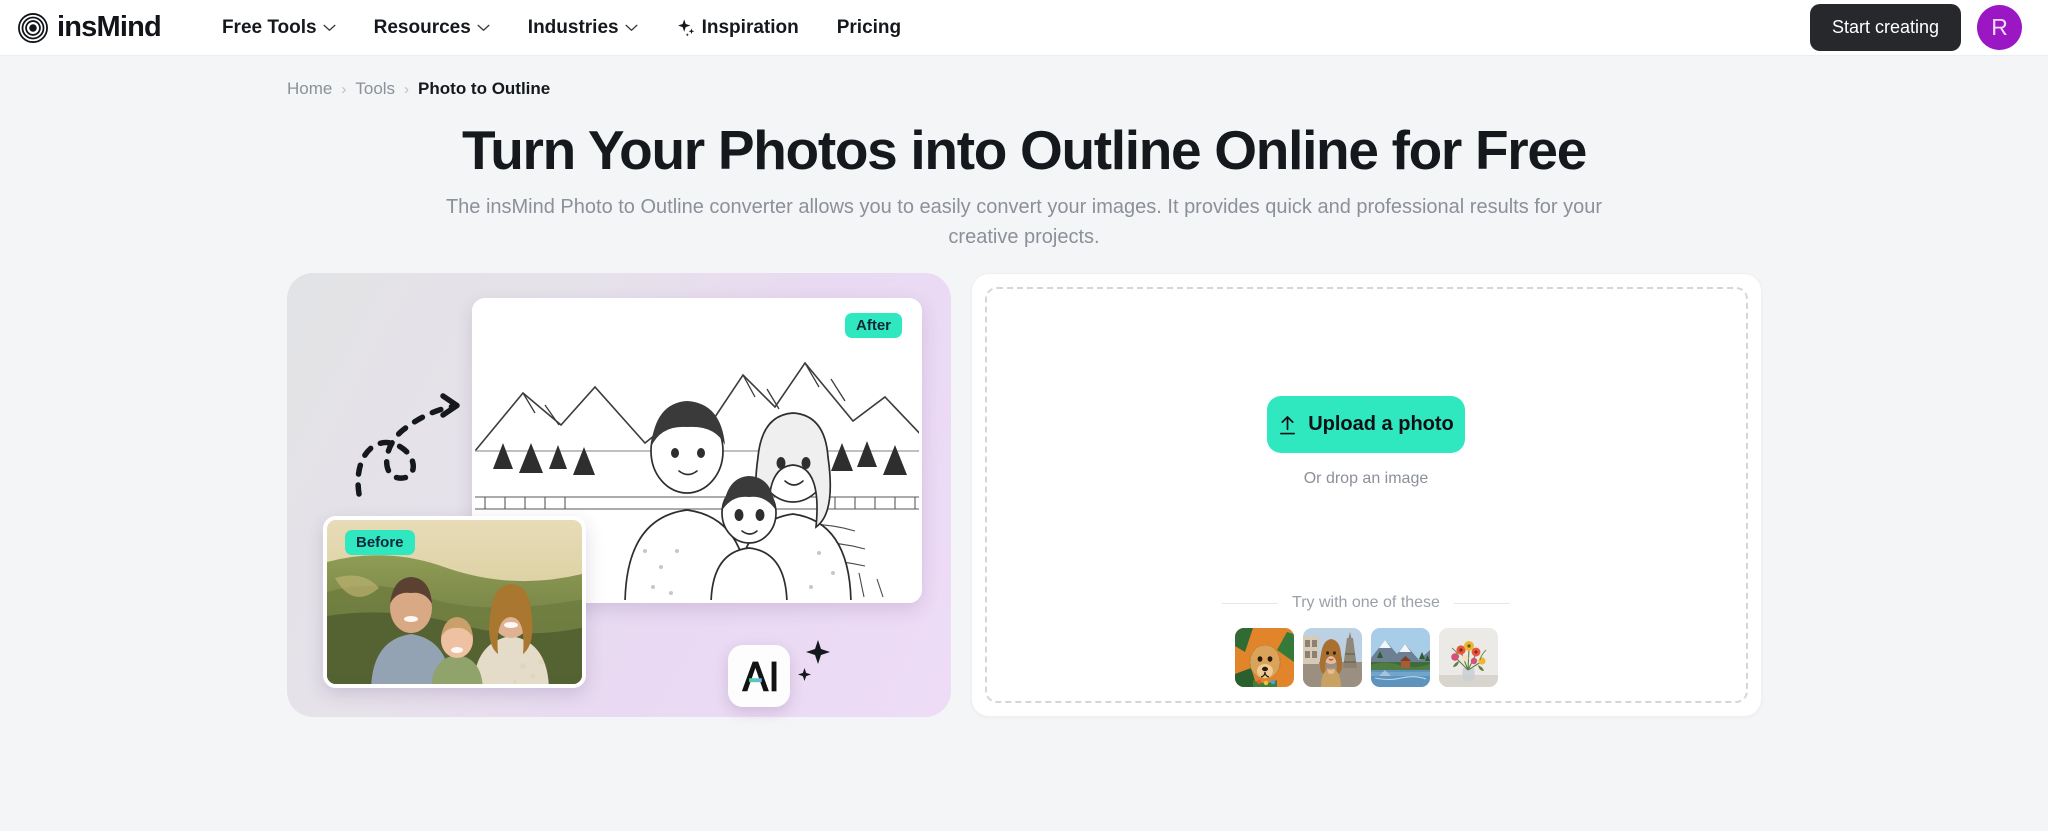  Describe the element at coordinates (1288, 425) in the screenshot. I see `upload-arrow-icon` at that location.